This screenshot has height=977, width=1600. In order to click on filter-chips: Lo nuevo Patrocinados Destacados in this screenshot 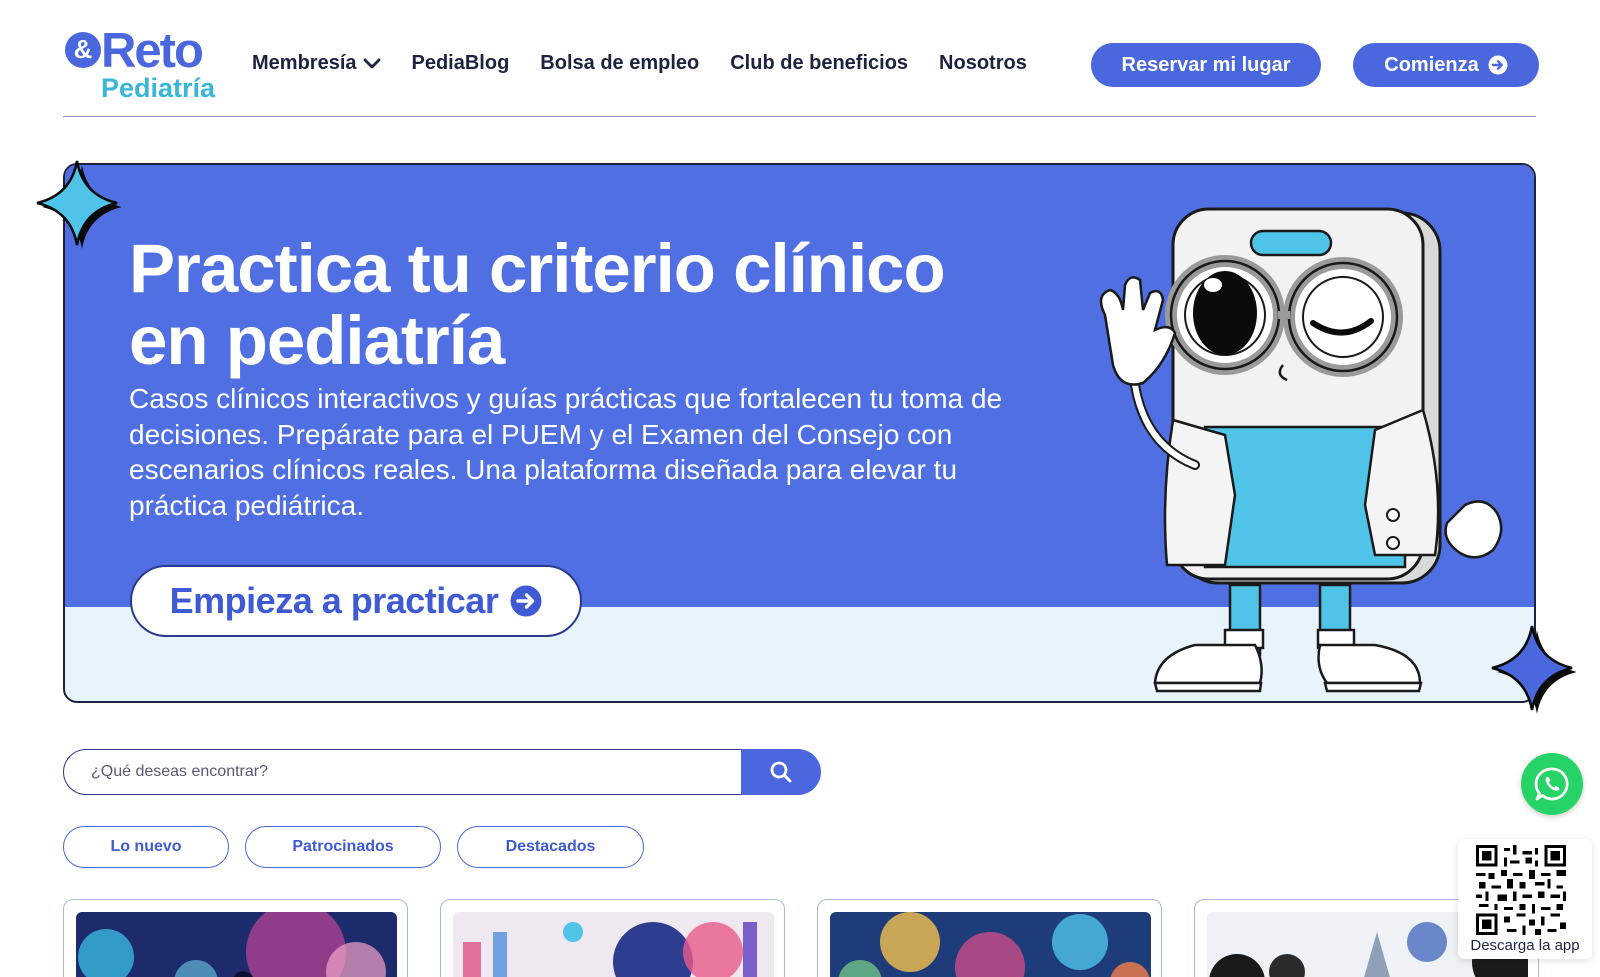, I will do `click(361, 847)`.